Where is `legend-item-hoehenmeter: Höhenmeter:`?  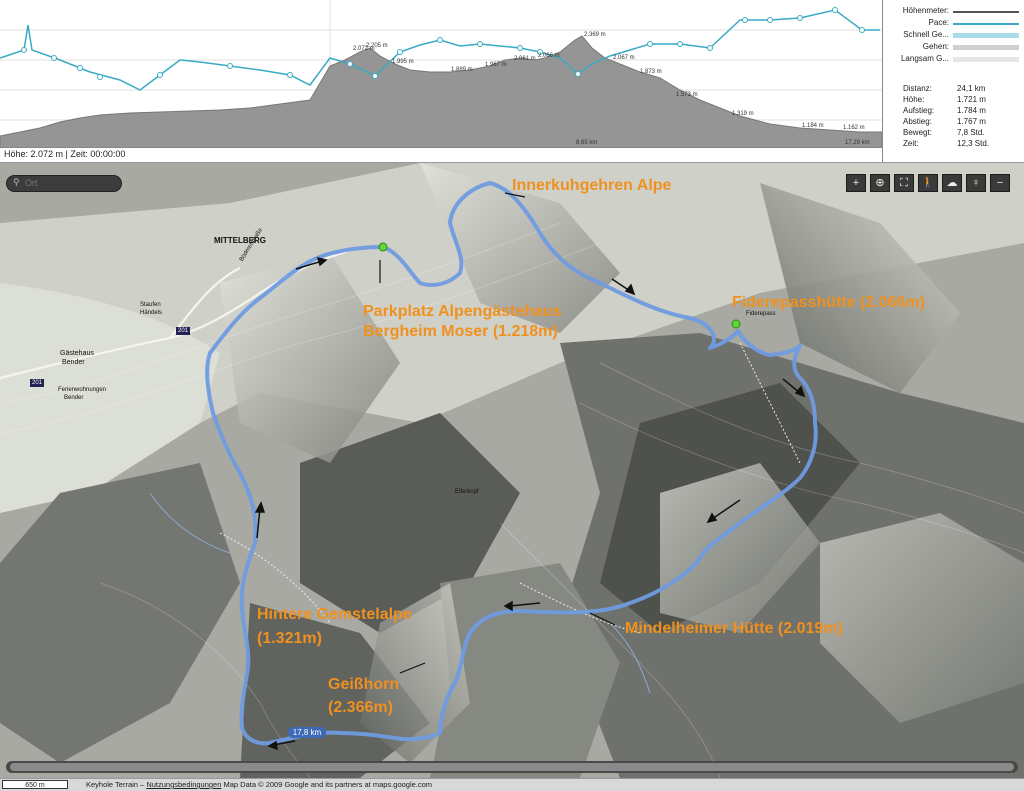
legend-item-hoehenmeter: Höhenmeter: is located at coordinates (953, 12).